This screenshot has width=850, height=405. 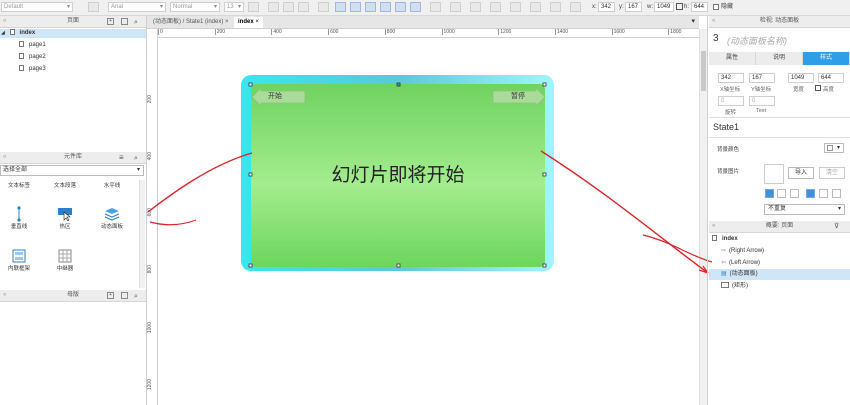 What do you see at coordinates (37, 7) in the screenshot?
I see `style-select: Default` at bounding box center [37, 7].